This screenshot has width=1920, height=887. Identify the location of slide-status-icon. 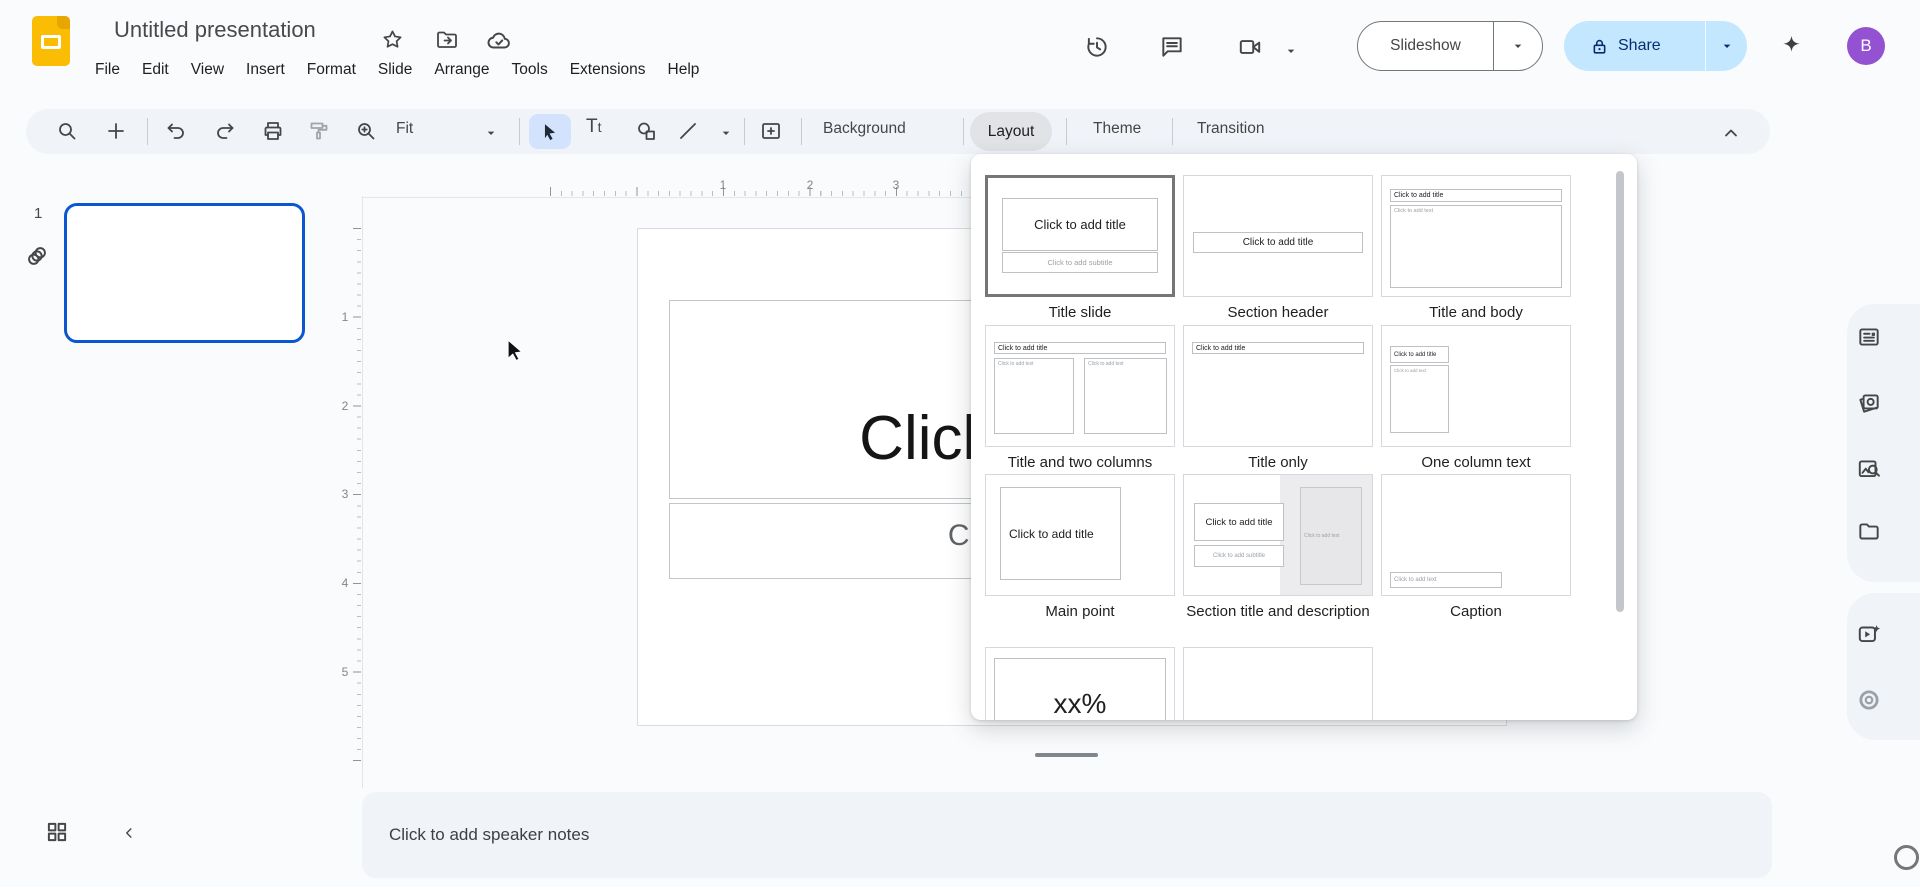
(37, 256).